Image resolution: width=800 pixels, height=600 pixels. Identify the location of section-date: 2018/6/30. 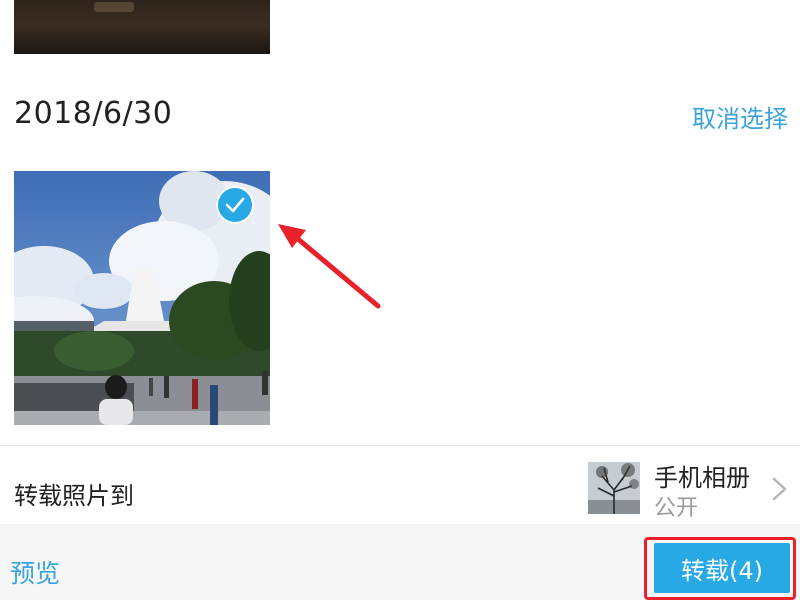
(93, 113).